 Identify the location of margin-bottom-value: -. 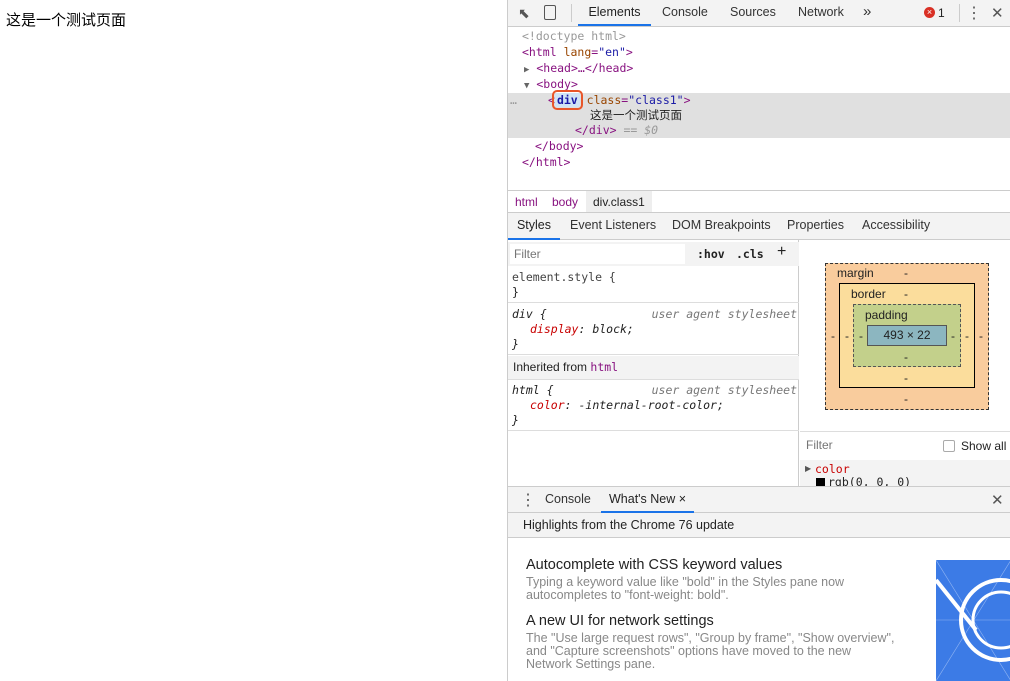
(906, 399).